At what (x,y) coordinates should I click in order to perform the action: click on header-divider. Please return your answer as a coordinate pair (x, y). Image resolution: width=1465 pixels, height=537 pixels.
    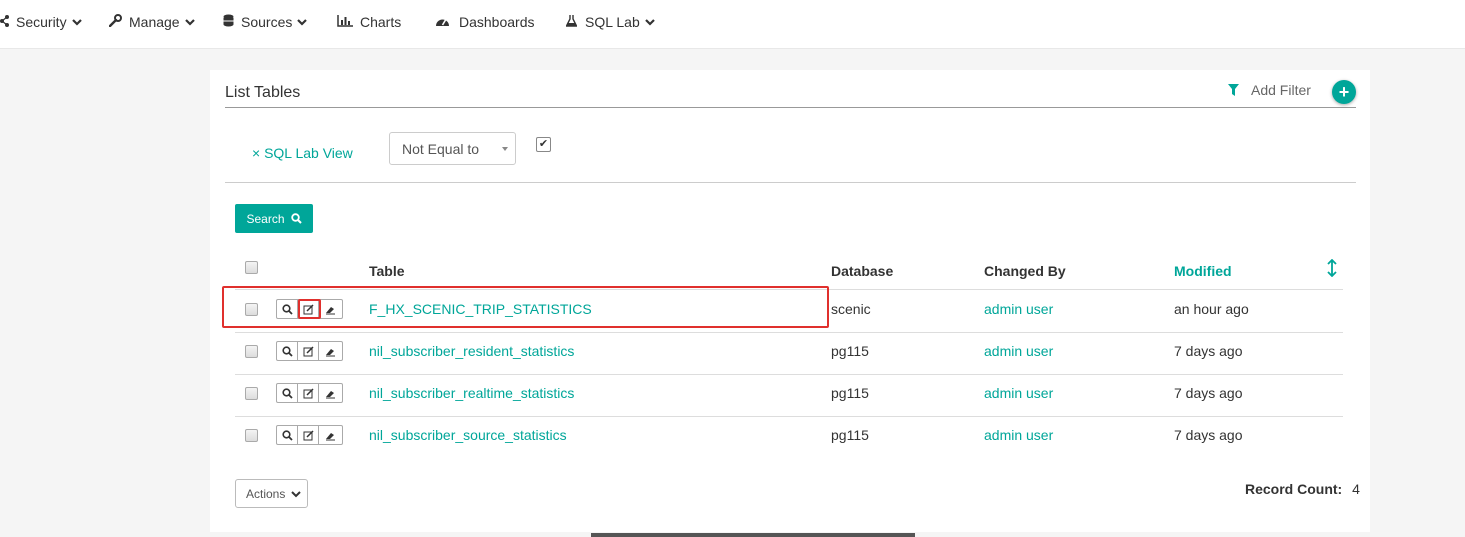
    Looking at the image, I should click on (789, 289).